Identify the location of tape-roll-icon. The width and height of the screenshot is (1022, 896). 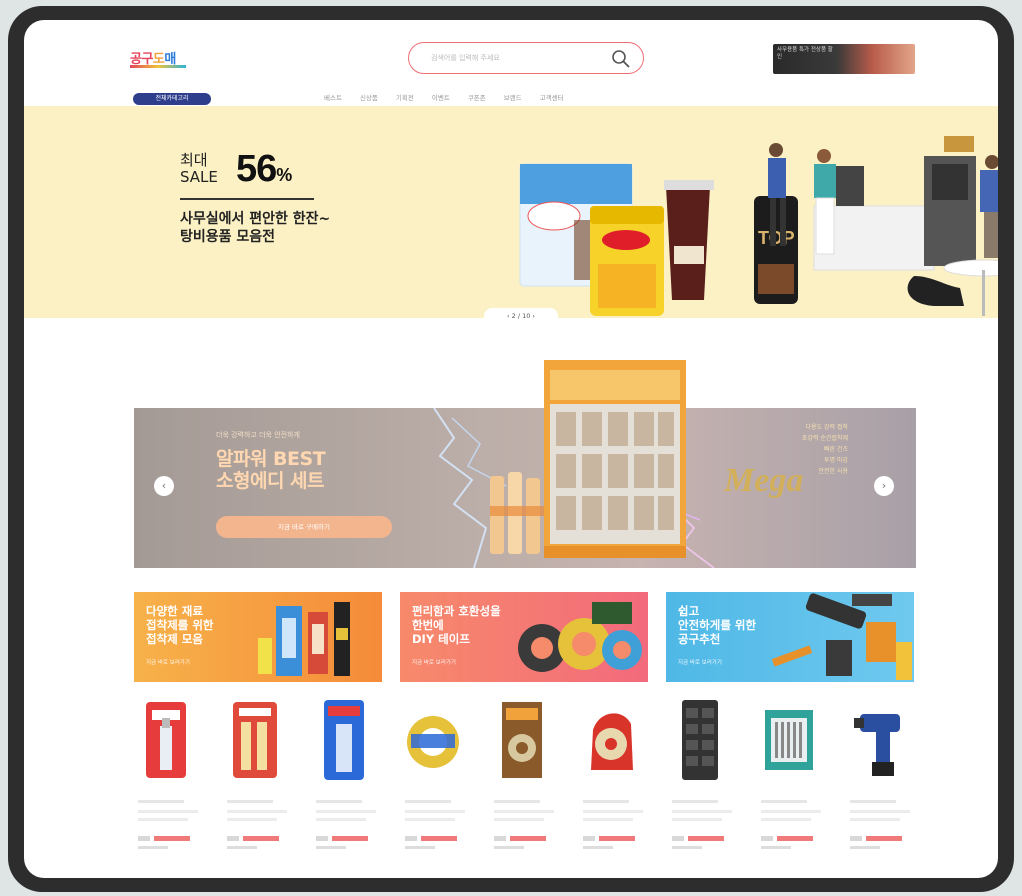
(433, 741).